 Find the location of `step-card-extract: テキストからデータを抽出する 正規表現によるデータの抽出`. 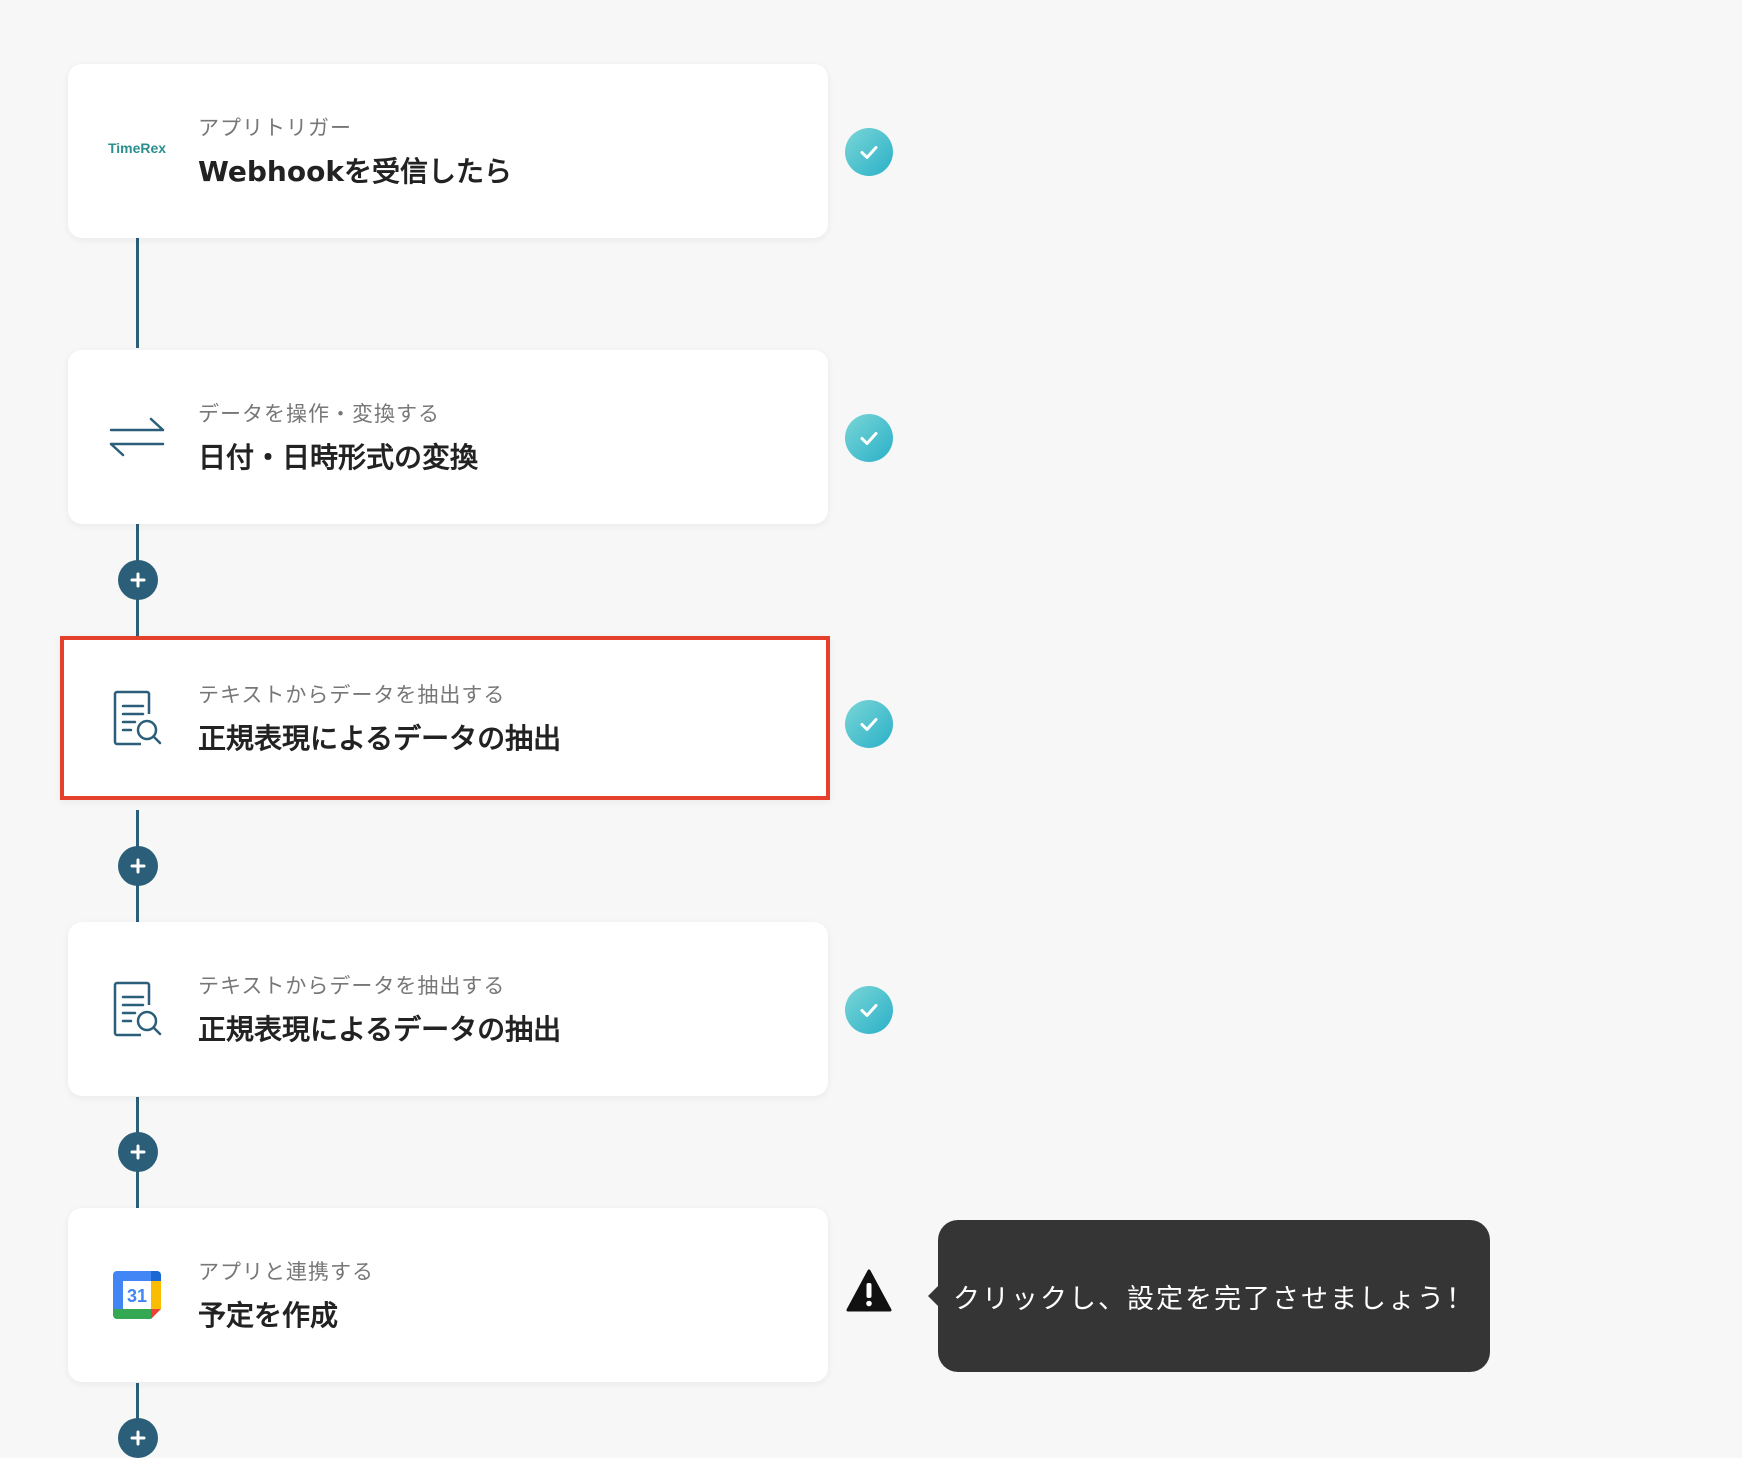

step-card-extract: テキストからデータを抽出する 正規表現によるデータの抽出 is located at coordinates (448, 1009).